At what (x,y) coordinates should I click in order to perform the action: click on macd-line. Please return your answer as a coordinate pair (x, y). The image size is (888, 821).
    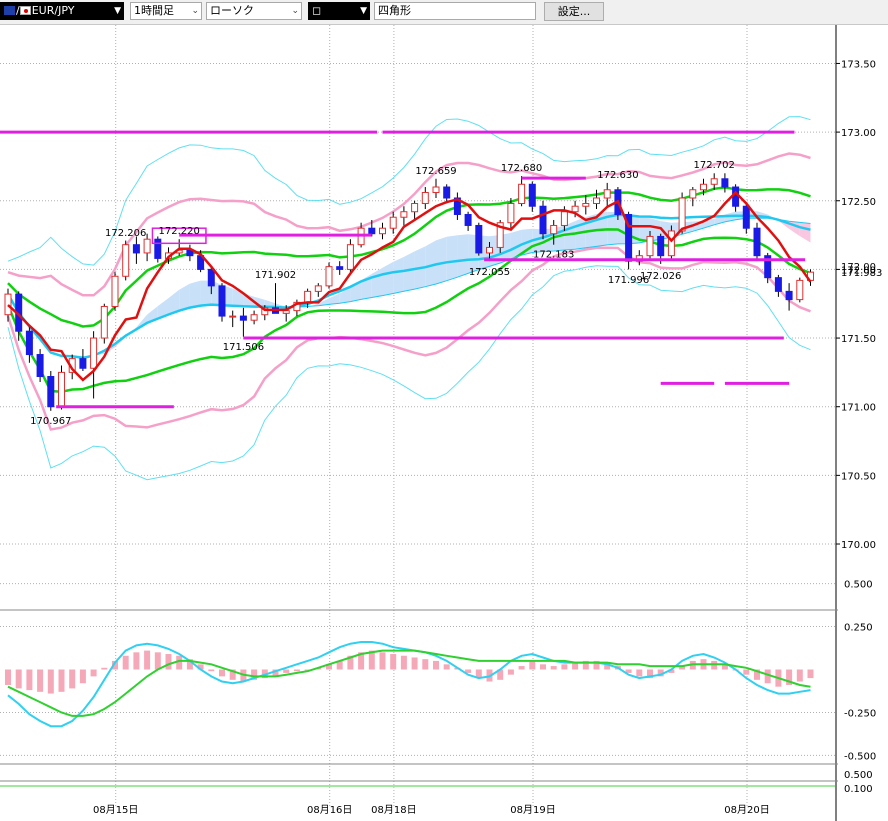
    Looking at the image, I should click on (409, 684).